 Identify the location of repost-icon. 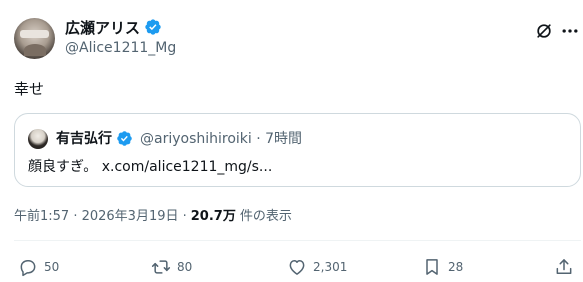
(161, 267).